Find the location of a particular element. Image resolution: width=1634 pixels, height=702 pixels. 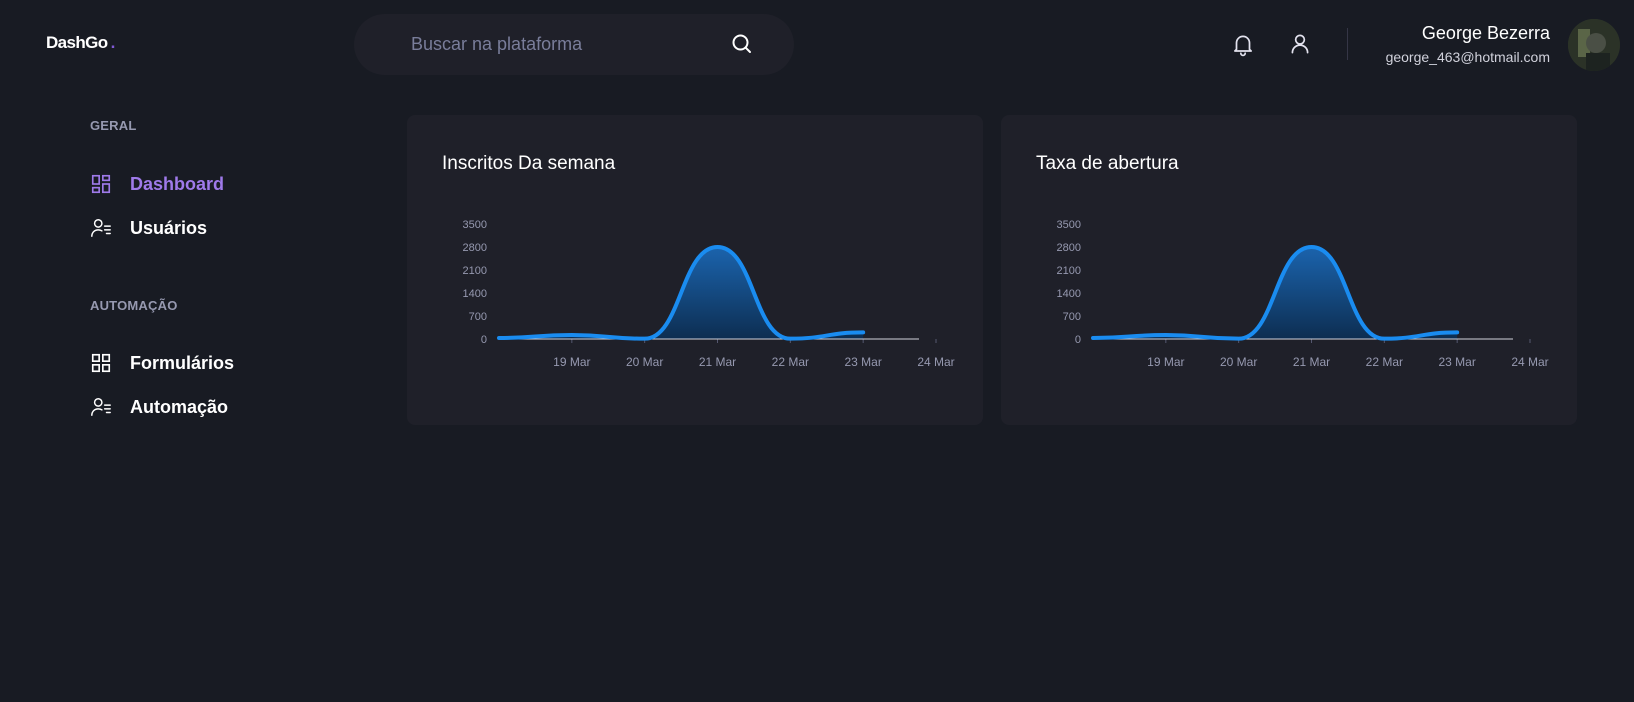

user-add-icon is located at coordinates (1300, 44).